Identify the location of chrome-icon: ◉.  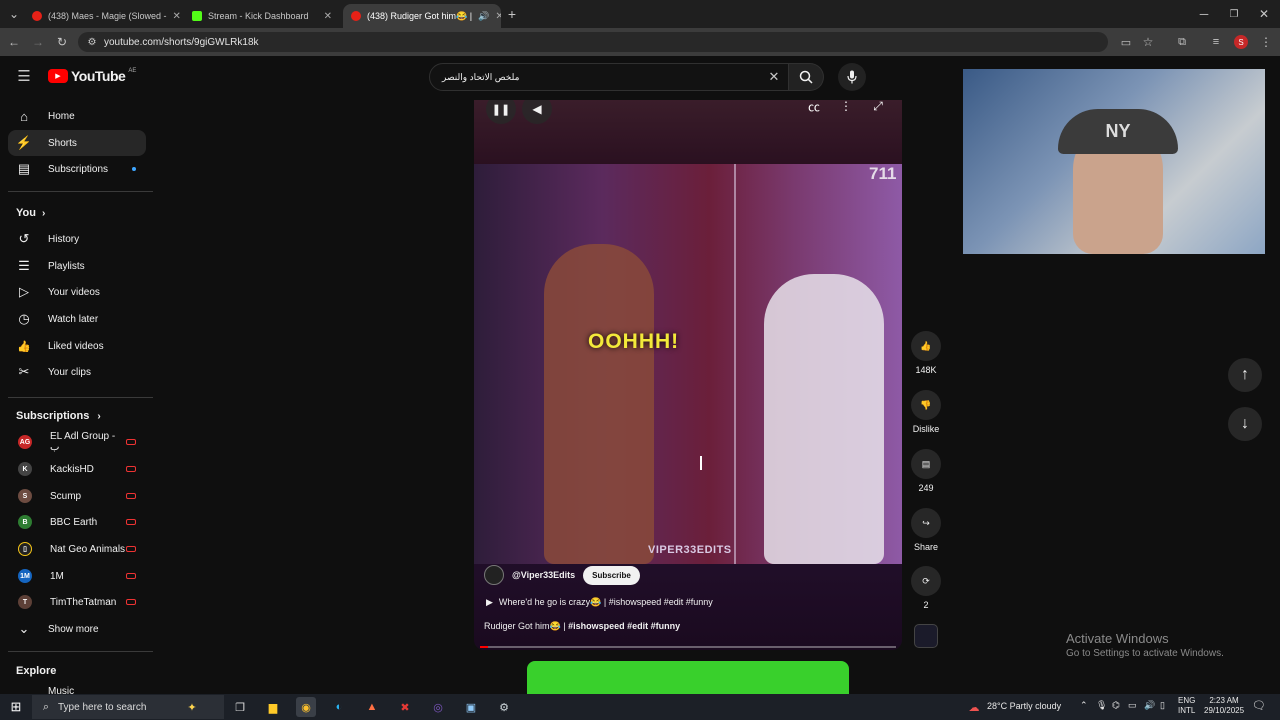
(306, 707).